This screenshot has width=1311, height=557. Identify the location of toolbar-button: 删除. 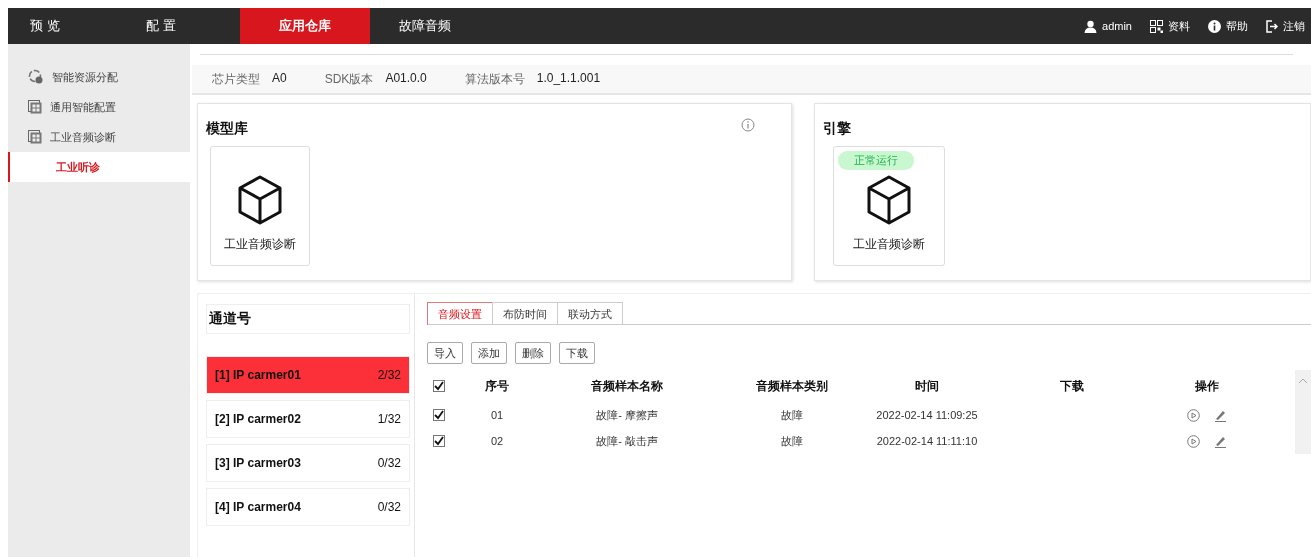
(533, 353).